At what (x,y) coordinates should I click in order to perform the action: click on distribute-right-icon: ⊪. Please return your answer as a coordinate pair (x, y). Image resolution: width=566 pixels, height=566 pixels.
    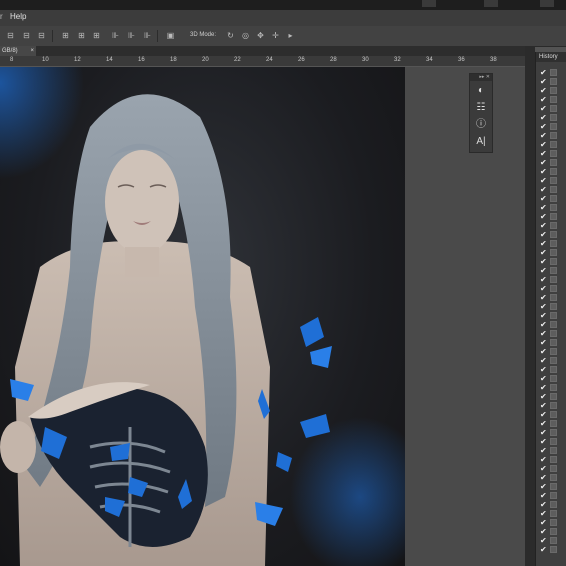
    Looking at the image, I should click on (147, 35).